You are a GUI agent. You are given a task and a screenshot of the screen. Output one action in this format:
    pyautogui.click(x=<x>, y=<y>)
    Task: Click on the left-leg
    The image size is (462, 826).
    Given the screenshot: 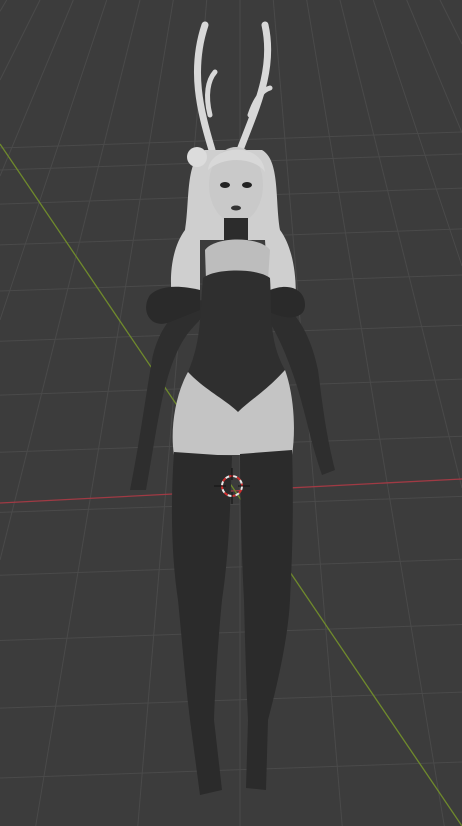 What is the action you would take?
    pyautogui.click(x=201, y=623)
    